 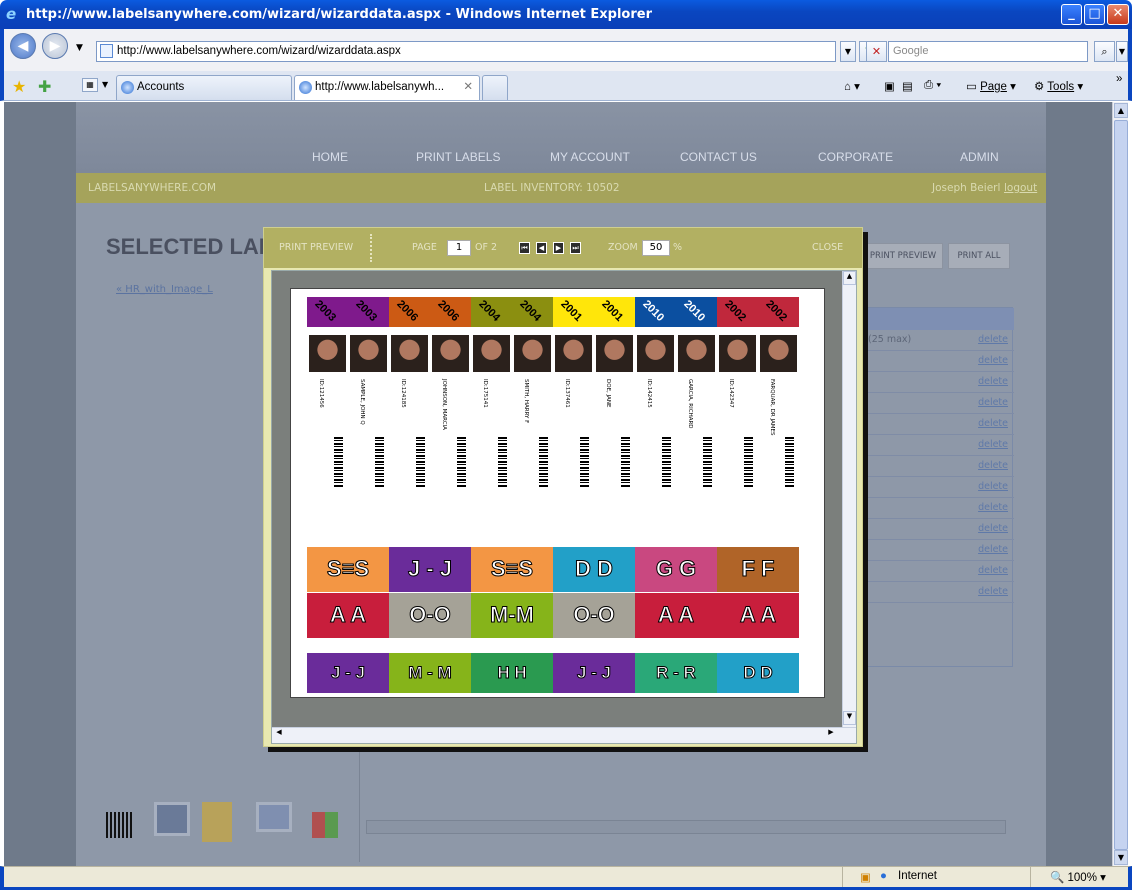 What do you see at coordinates (541, 248) in the screenshot?
I see `prev-page-button: ◀` at bounding box center [541, 248].